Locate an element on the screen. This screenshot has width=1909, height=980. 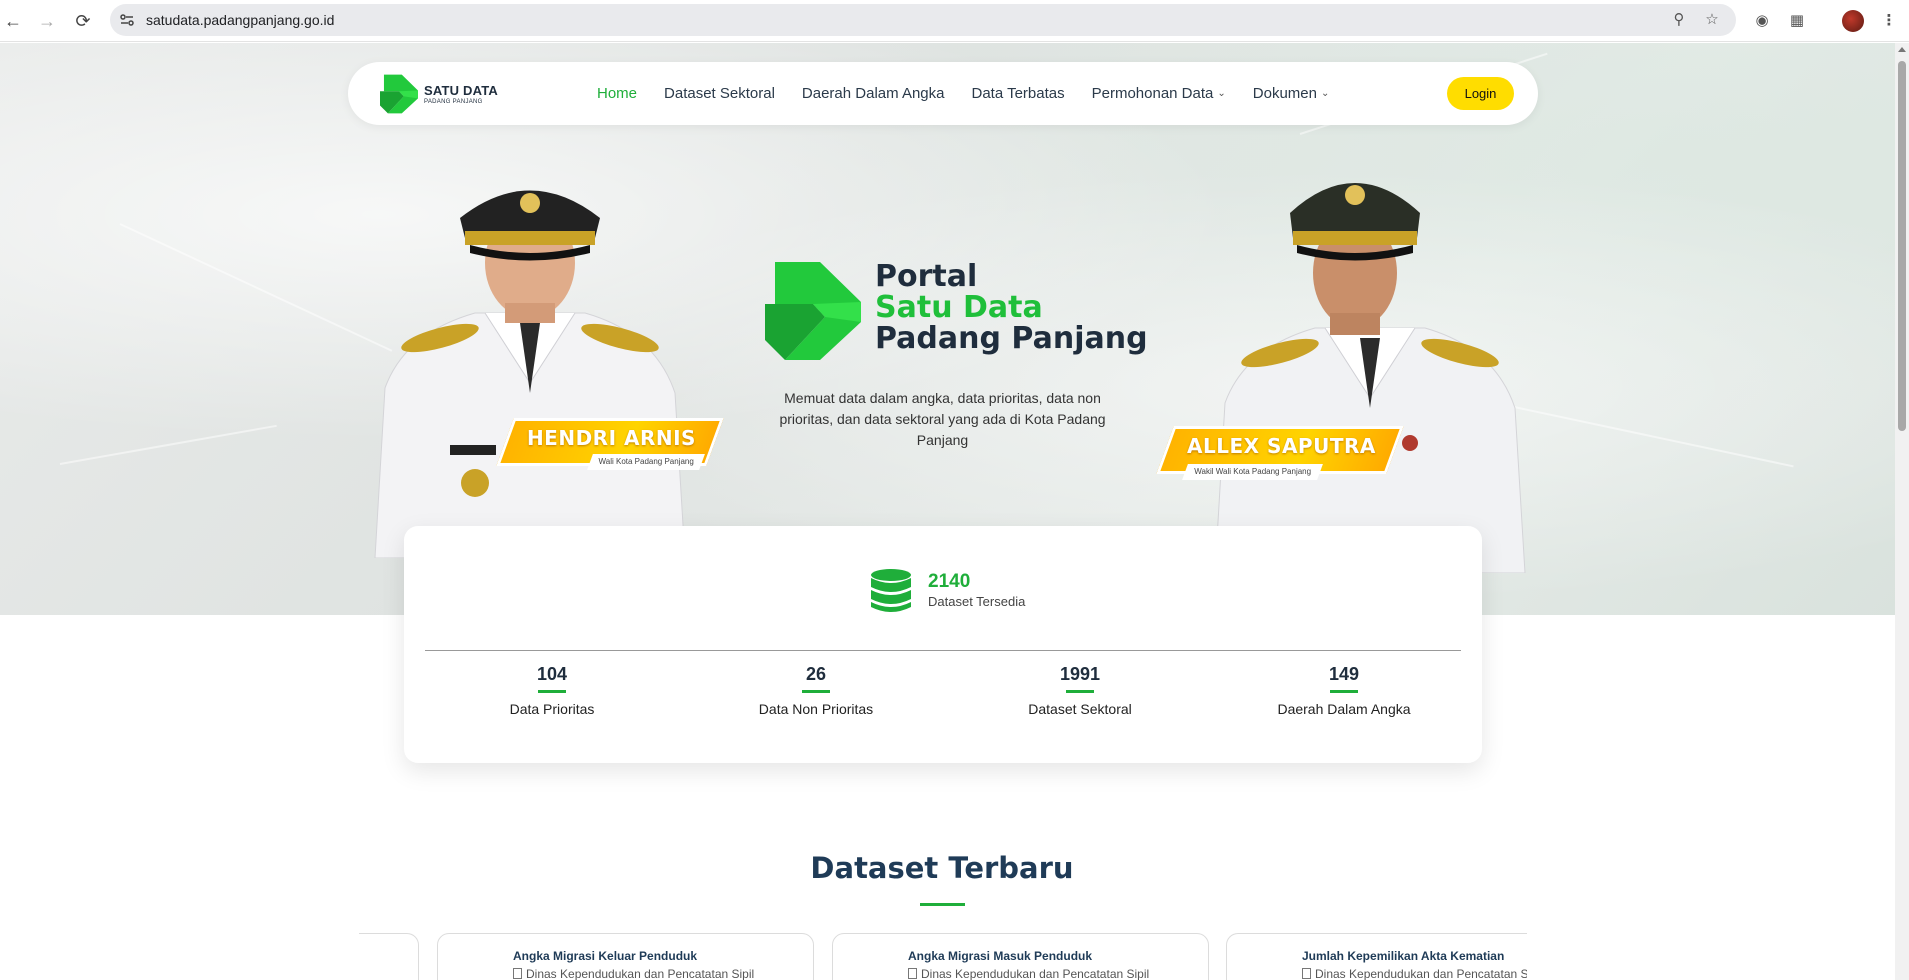
vice-mayor-name: ALLEX SAPUTRA is located at coordinates (1281, 446).